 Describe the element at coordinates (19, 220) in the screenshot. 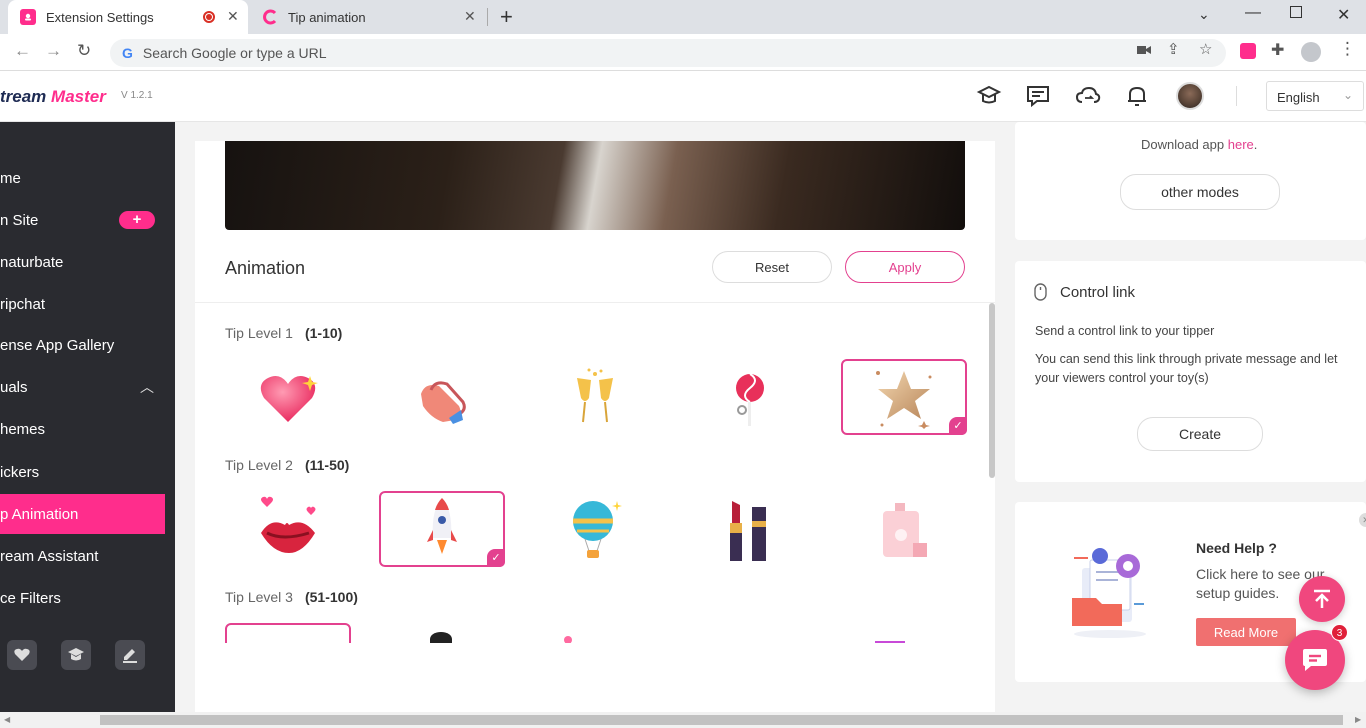

I see `sidebar-item-label: n Site` at that location.